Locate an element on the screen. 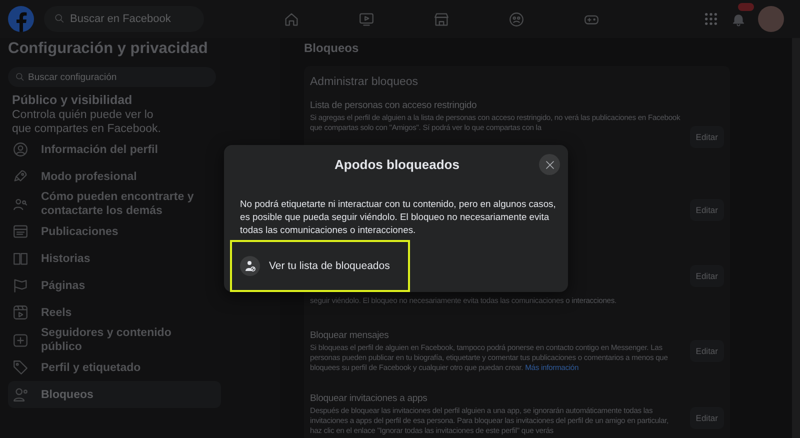 The width and height of the screenshot is (800, 438). sidebar-item: Publicaciones is located at coordinates (112, 231).